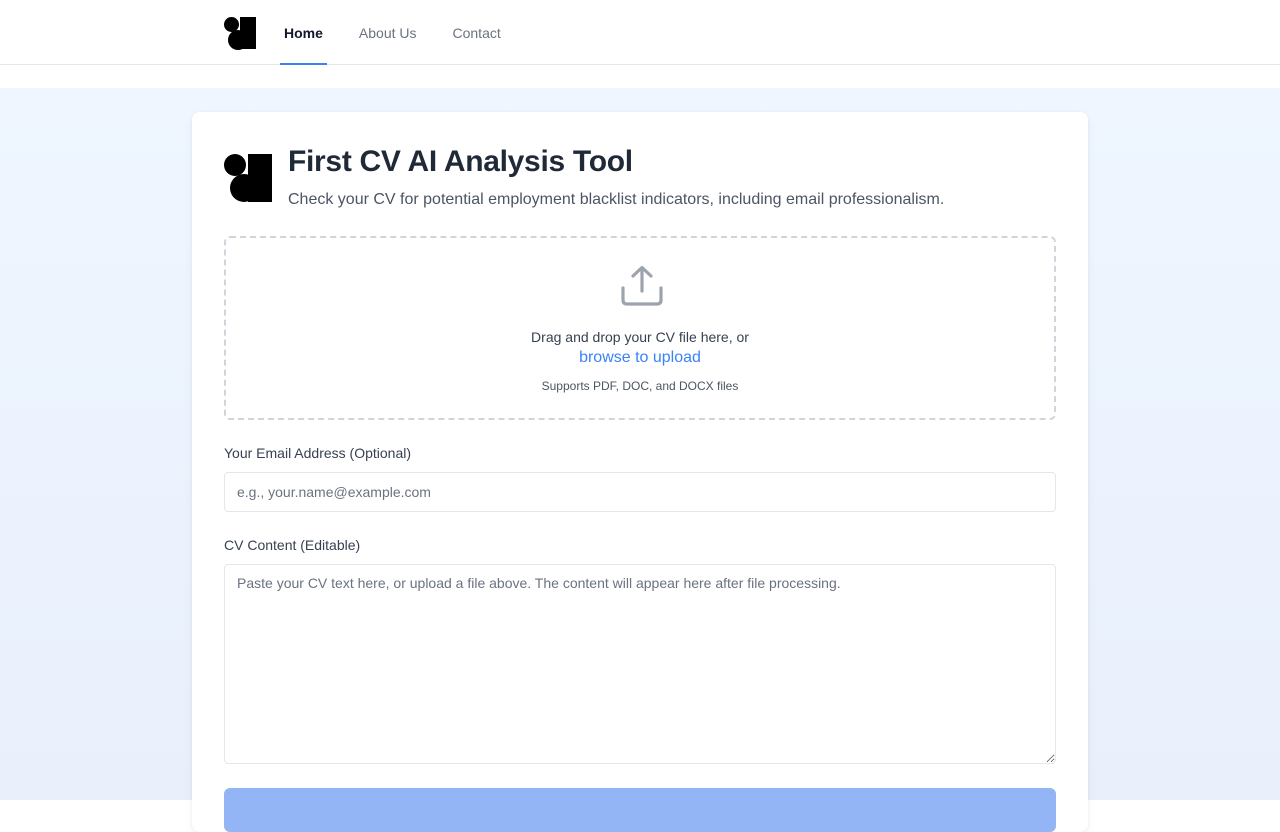 Image resolution: width=1280 pixels, height=832 pixels. What do you see at coordinates (292, 545) in the screenshot?
I see `cv-content-label: CV Content (Editable)` at bounding box center [292, 545].